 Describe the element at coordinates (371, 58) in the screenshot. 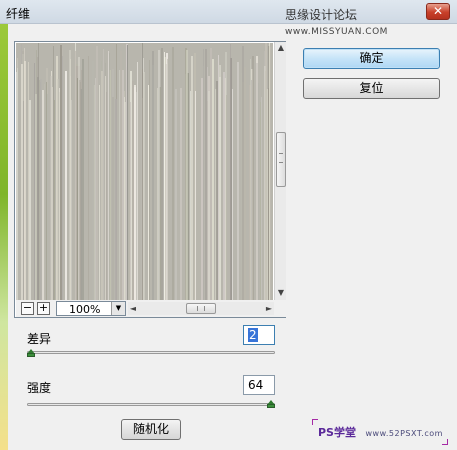

I see `ok-button: 确定` at that location.